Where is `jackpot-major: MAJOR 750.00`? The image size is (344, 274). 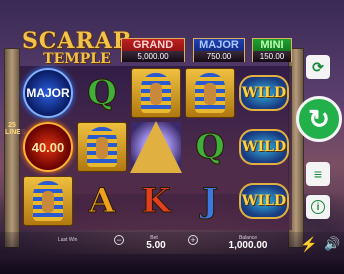
jackpot-major: MAJOR 750.00 is located at coordinates (219, 50).